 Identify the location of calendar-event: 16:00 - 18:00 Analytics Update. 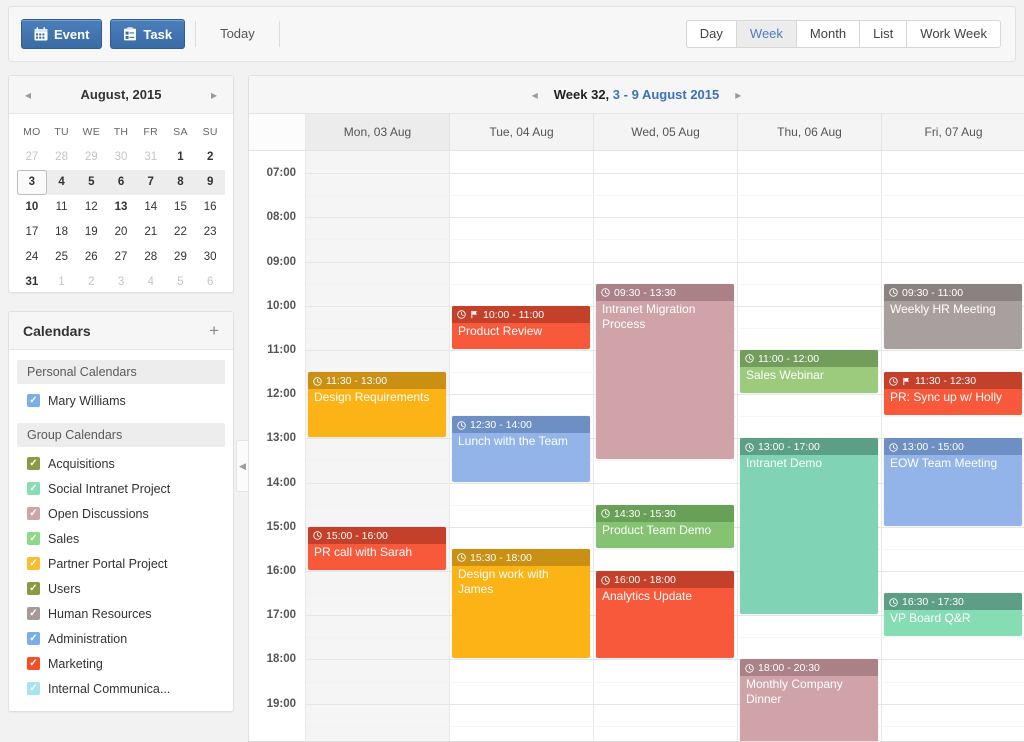
(665, 615).